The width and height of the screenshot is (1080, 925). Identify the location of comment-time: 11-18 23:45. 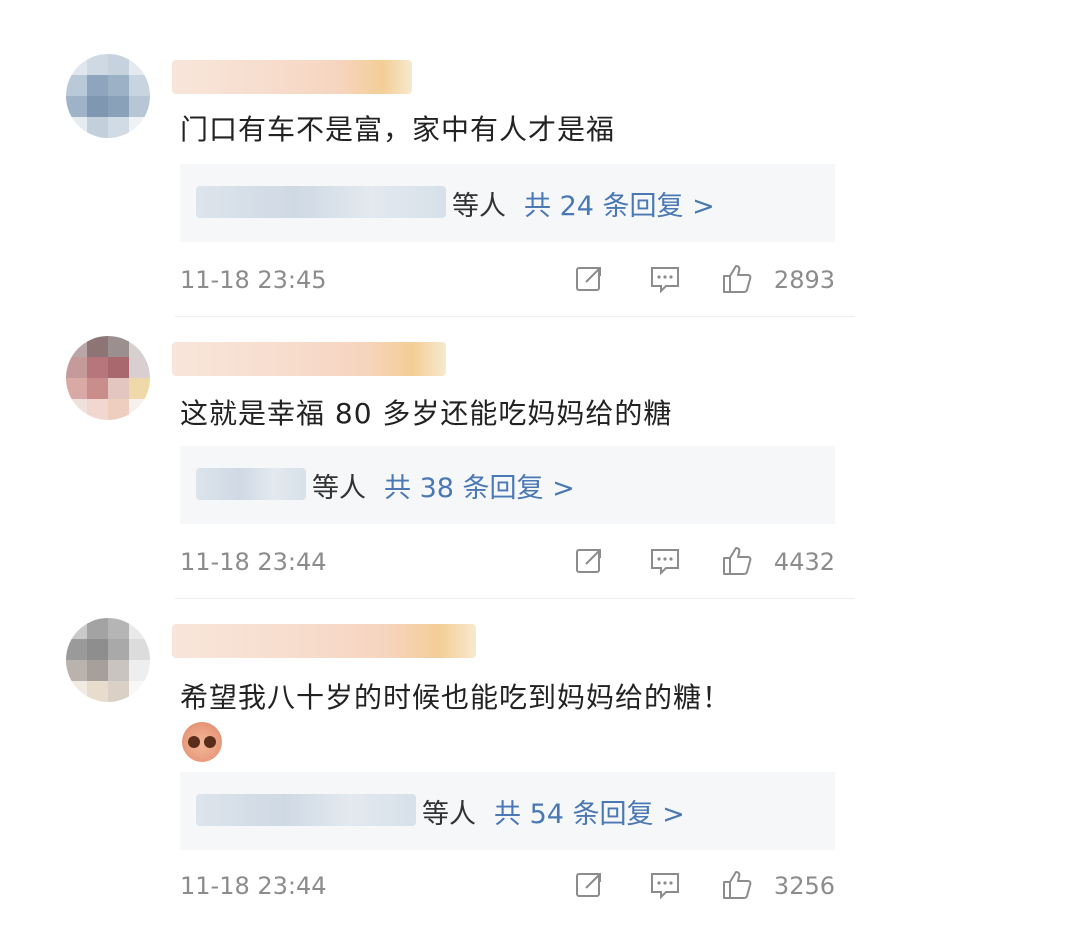
(253, 280).